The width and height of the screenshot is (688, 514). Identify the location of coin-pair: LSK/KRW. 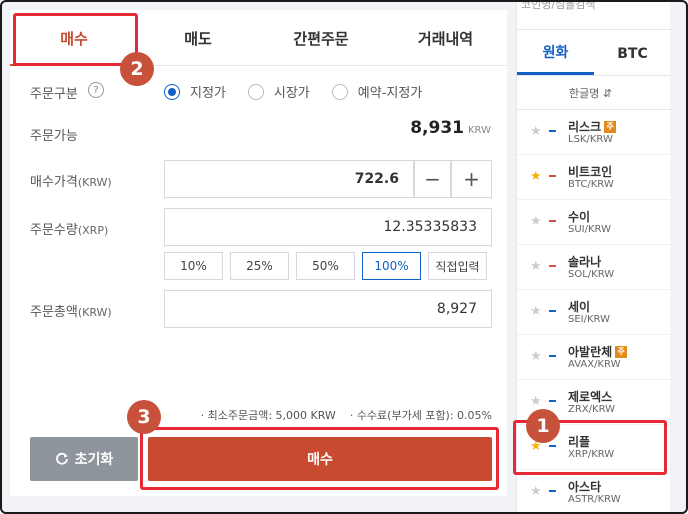
(590, 139).